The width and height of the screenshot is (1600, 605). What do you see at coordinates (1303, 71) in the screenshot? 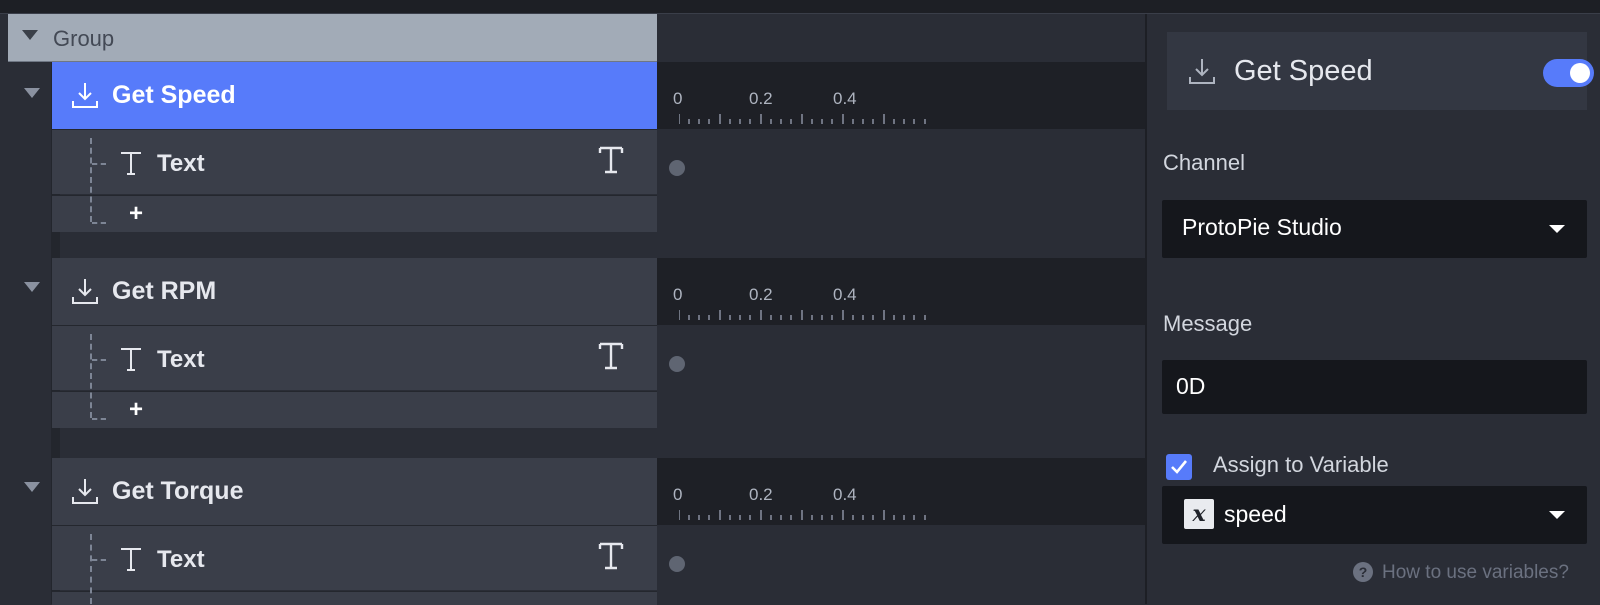
I see `inspector-title: Get Speed` at bounding box center [1303, 71].